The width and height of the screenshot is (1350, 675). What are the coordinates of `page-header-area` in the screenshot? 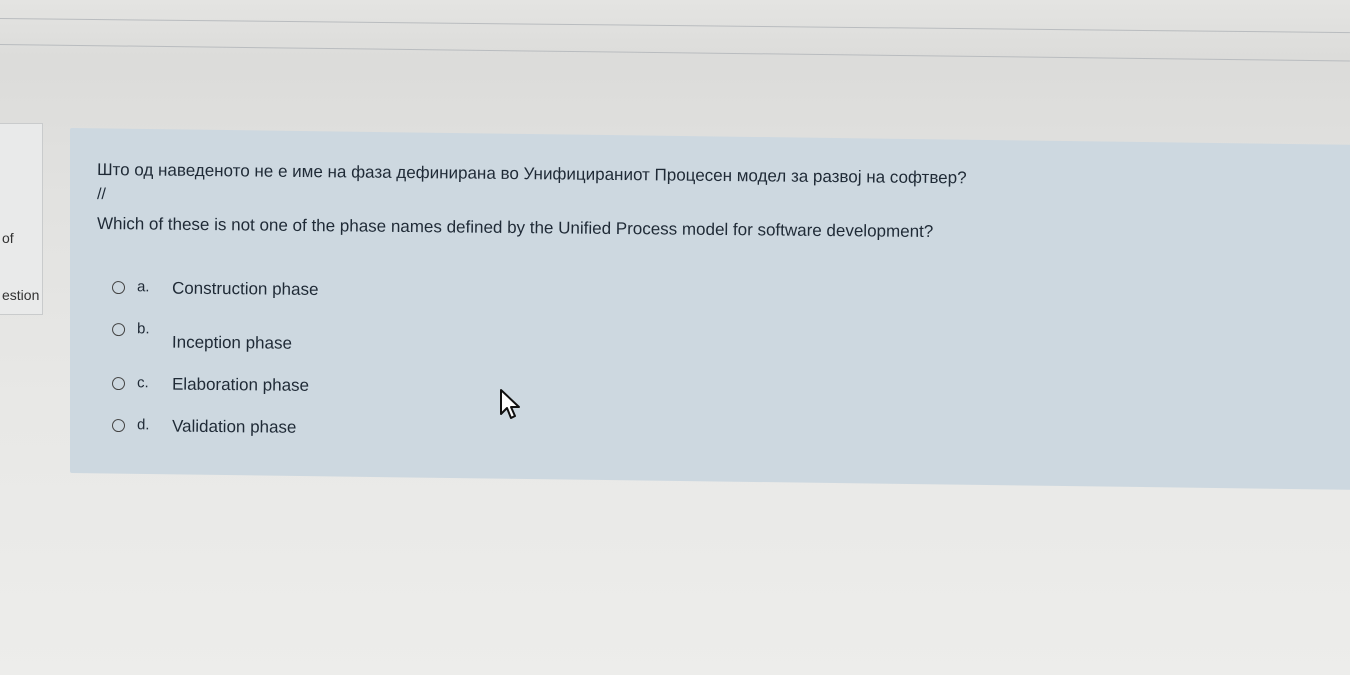 It's located at (675, 31).